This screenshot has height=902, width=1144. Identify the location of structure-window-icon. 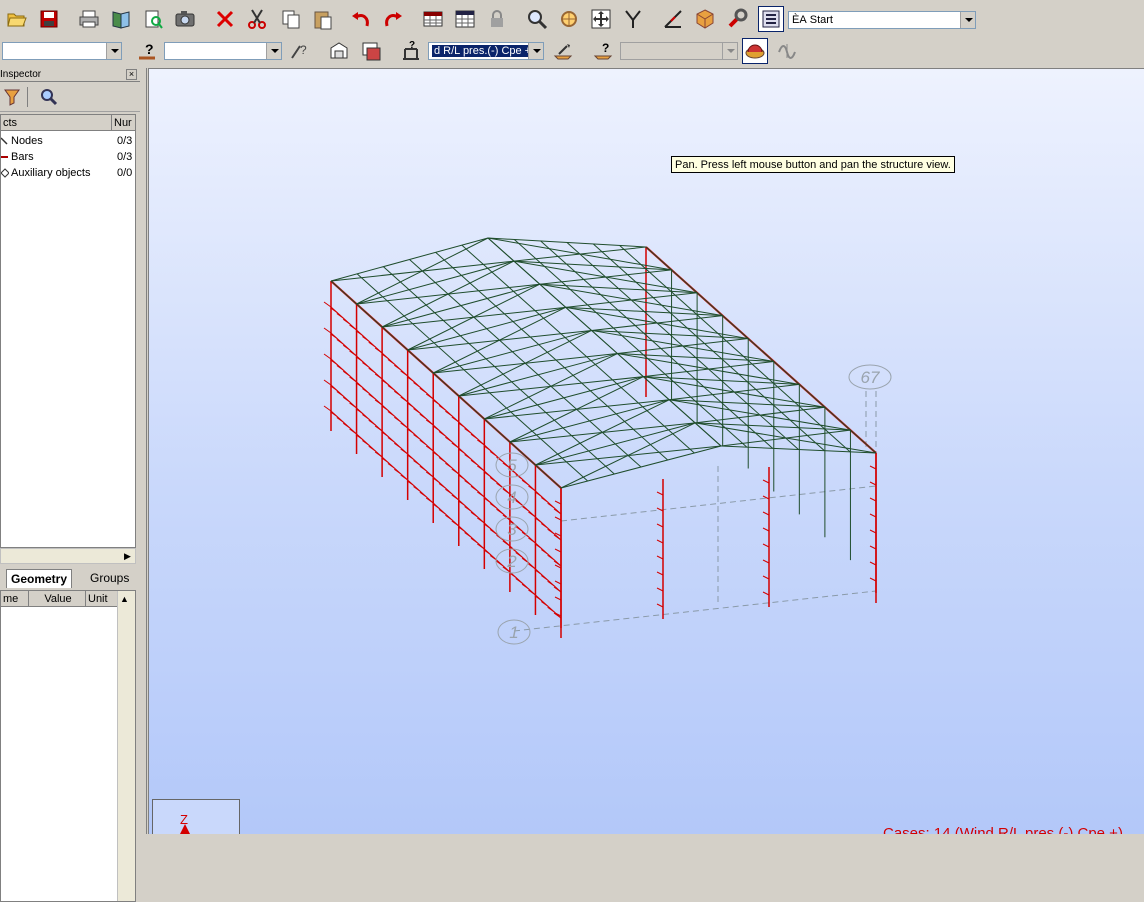
(371, 51).